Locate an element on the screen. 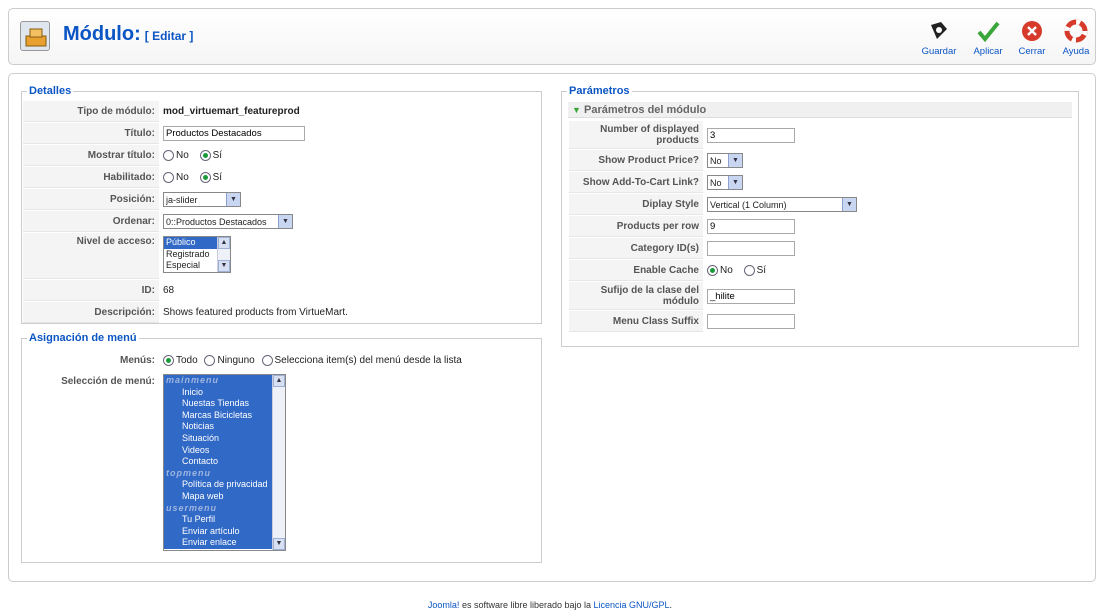  category-input is located at coordinates (751, 248).